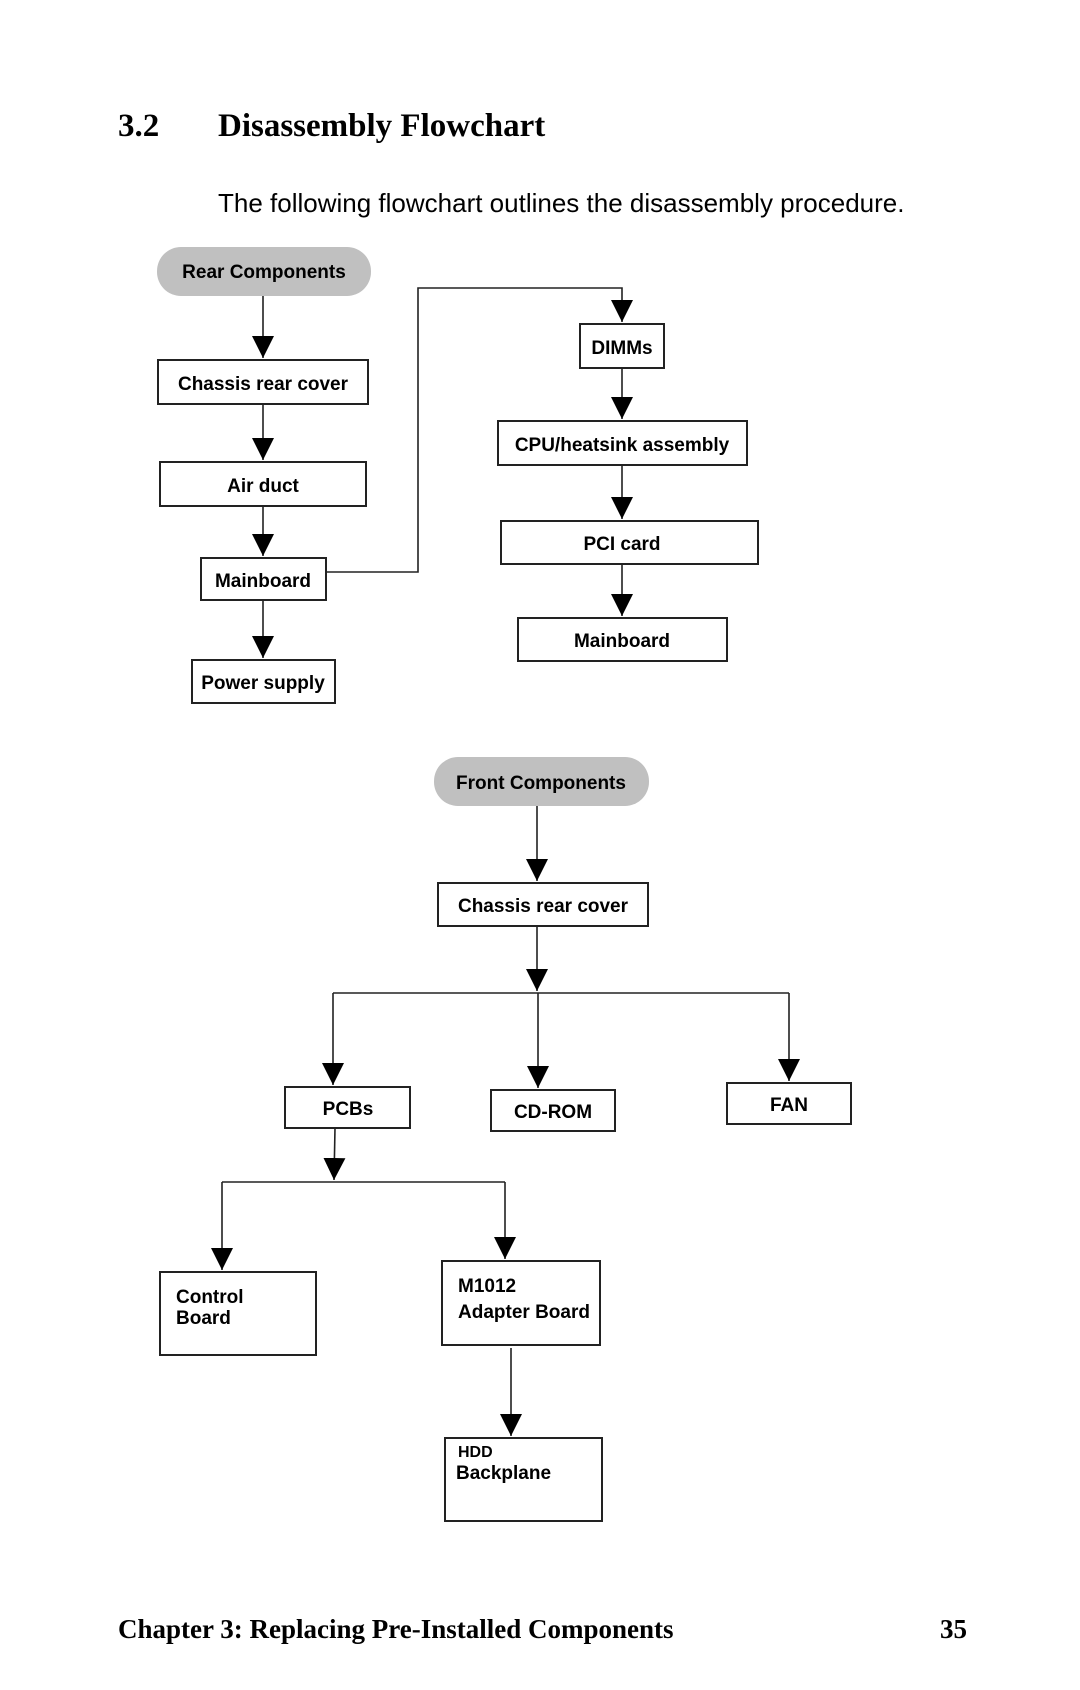  I want to click on node-label: FAN, so click(789, 1105).